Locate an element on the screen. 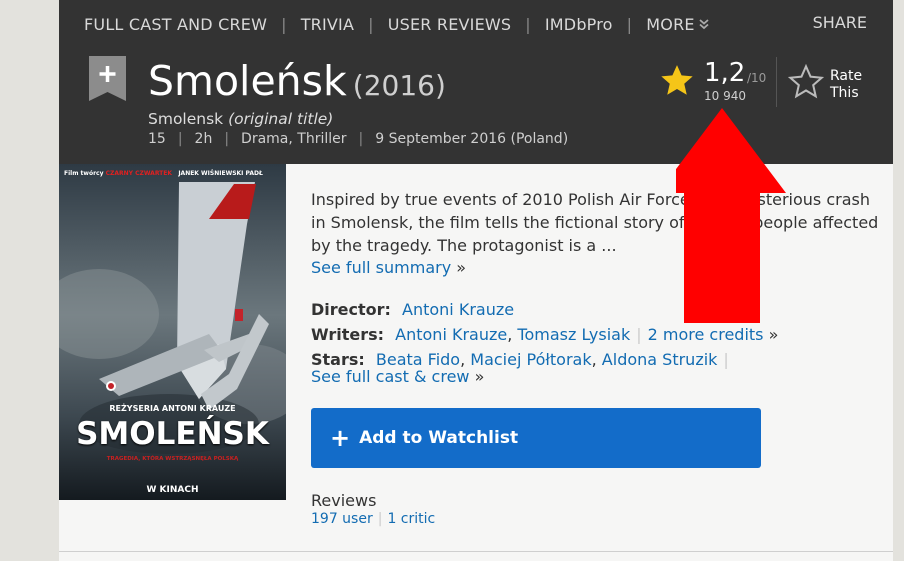 The height and width of the screenshot is (561, 904). critic-reviews-link: 1 critic is located at coordinates (411, 519).